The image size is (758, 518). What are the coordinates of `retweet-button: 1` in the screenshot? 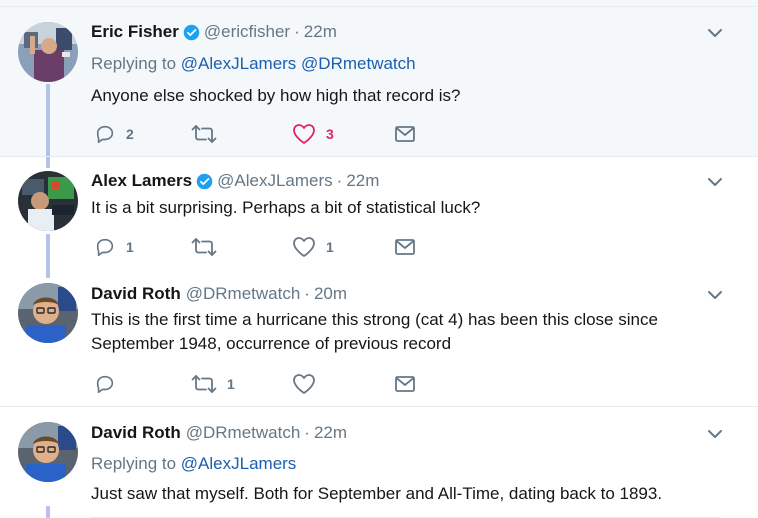 It's located at (213, 384).